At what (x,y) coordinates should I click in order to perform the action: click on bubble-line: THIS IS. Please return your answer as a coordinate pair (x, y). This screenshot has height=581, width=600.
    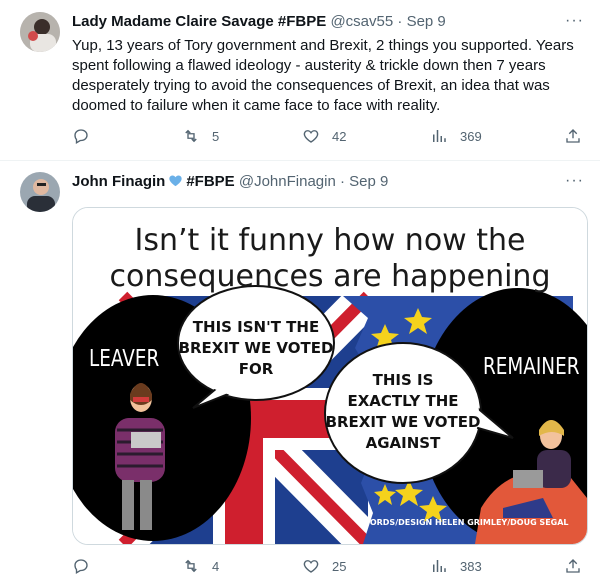
    Looking at the image, I should click on (403, 380).